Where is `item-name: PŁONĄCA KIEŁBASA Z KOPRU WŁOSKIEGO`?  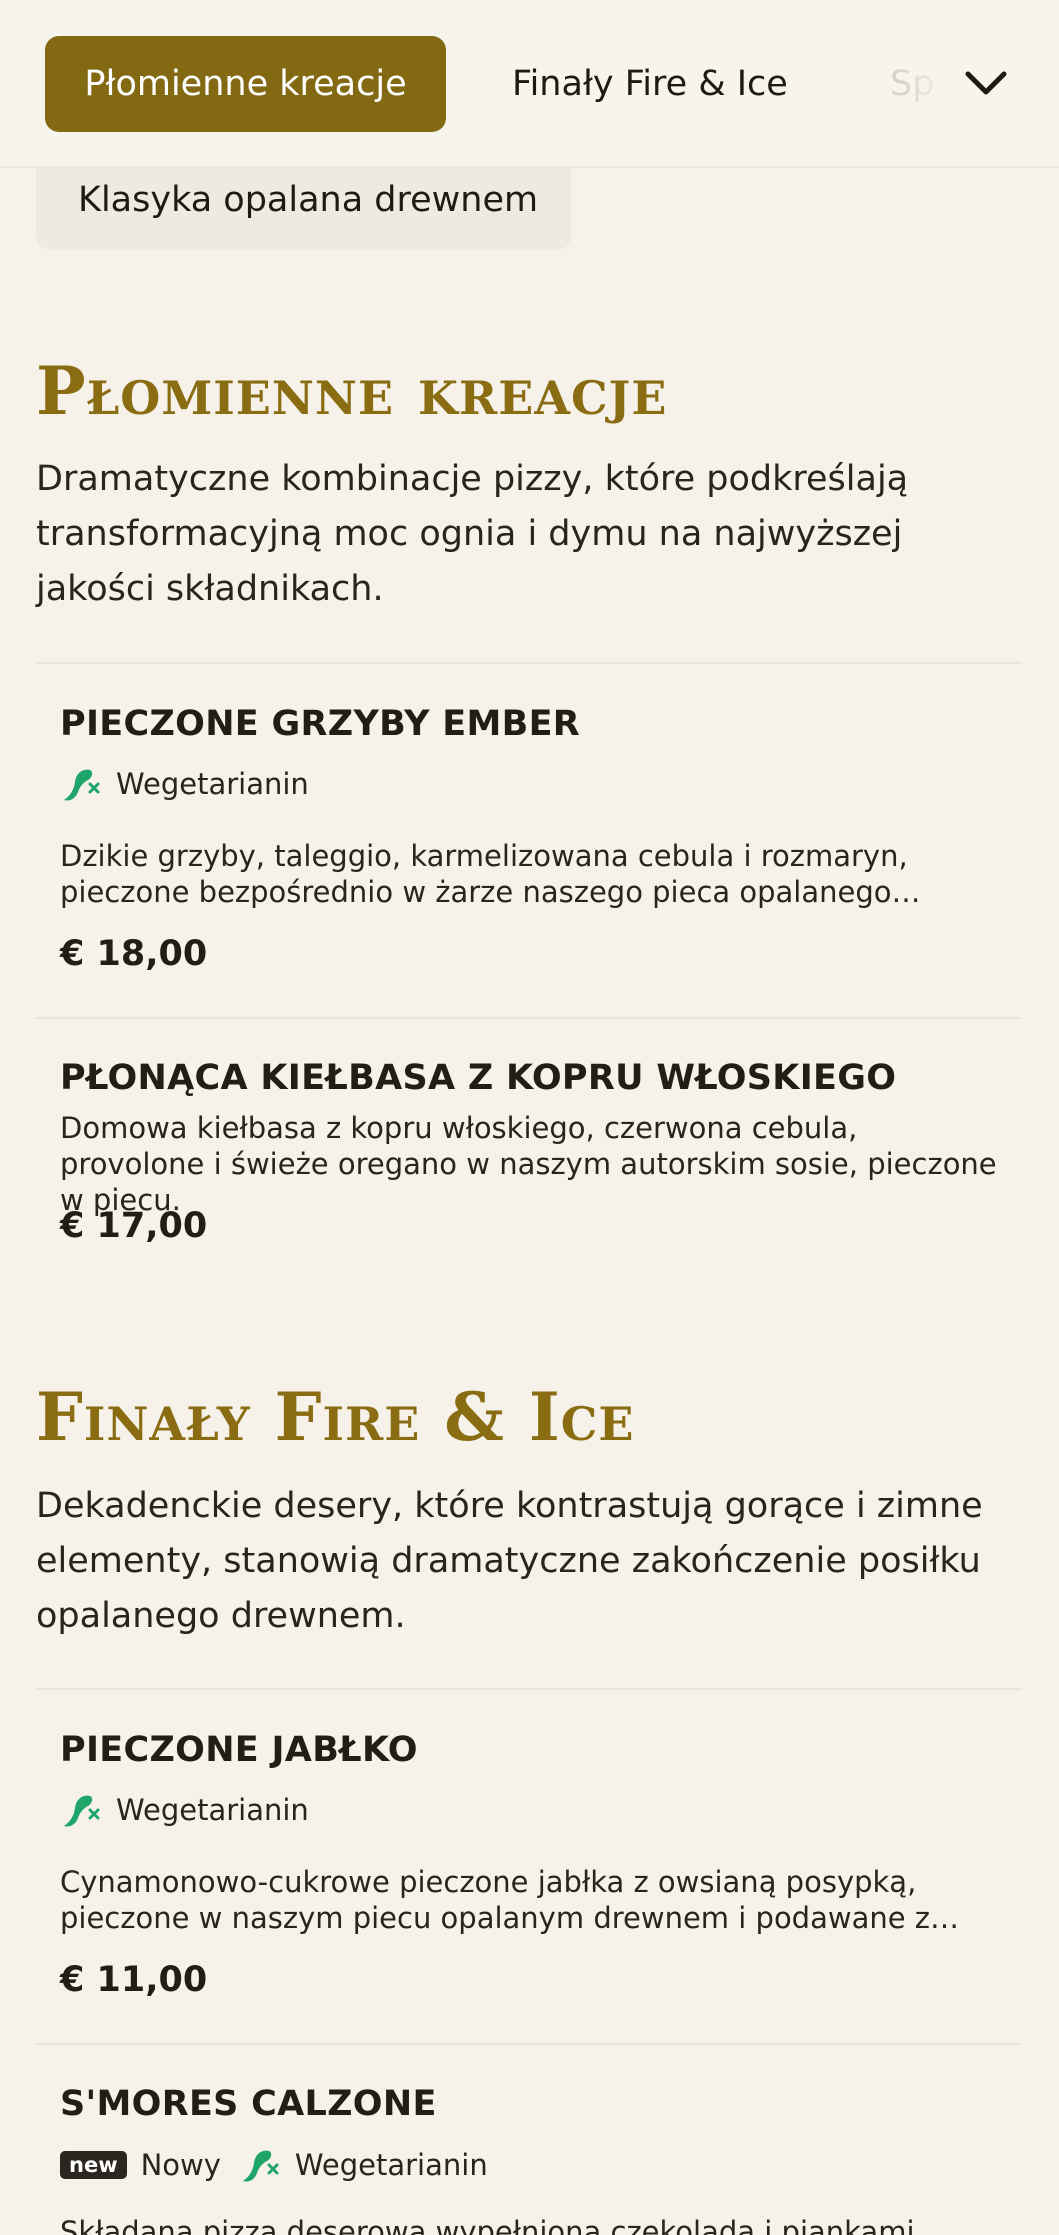 item-name: PŁONĄCA KIEŁBASA Z KOPRU WŁOSKIEGO is located at coordinates (478, 1078).